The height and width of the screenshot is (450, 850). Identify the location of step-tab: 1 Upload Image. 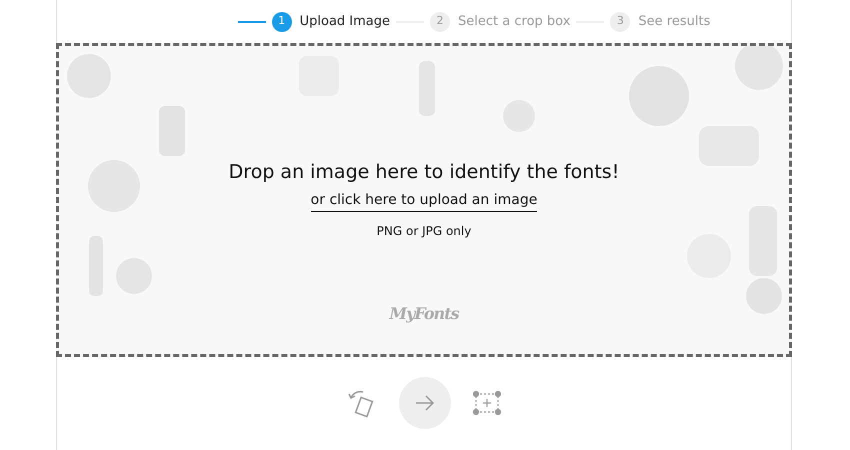
(331, 22).